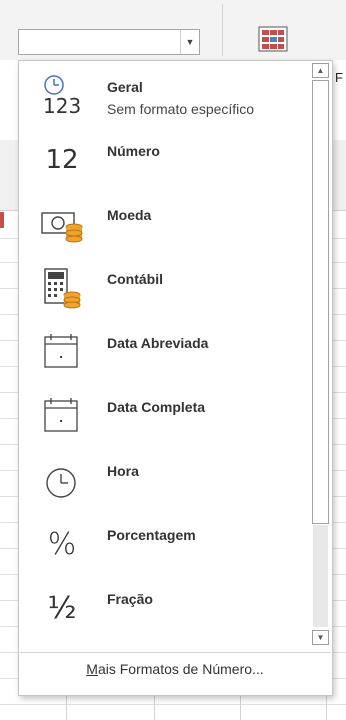  I want to click on calculator-icon, so click(62, 288).